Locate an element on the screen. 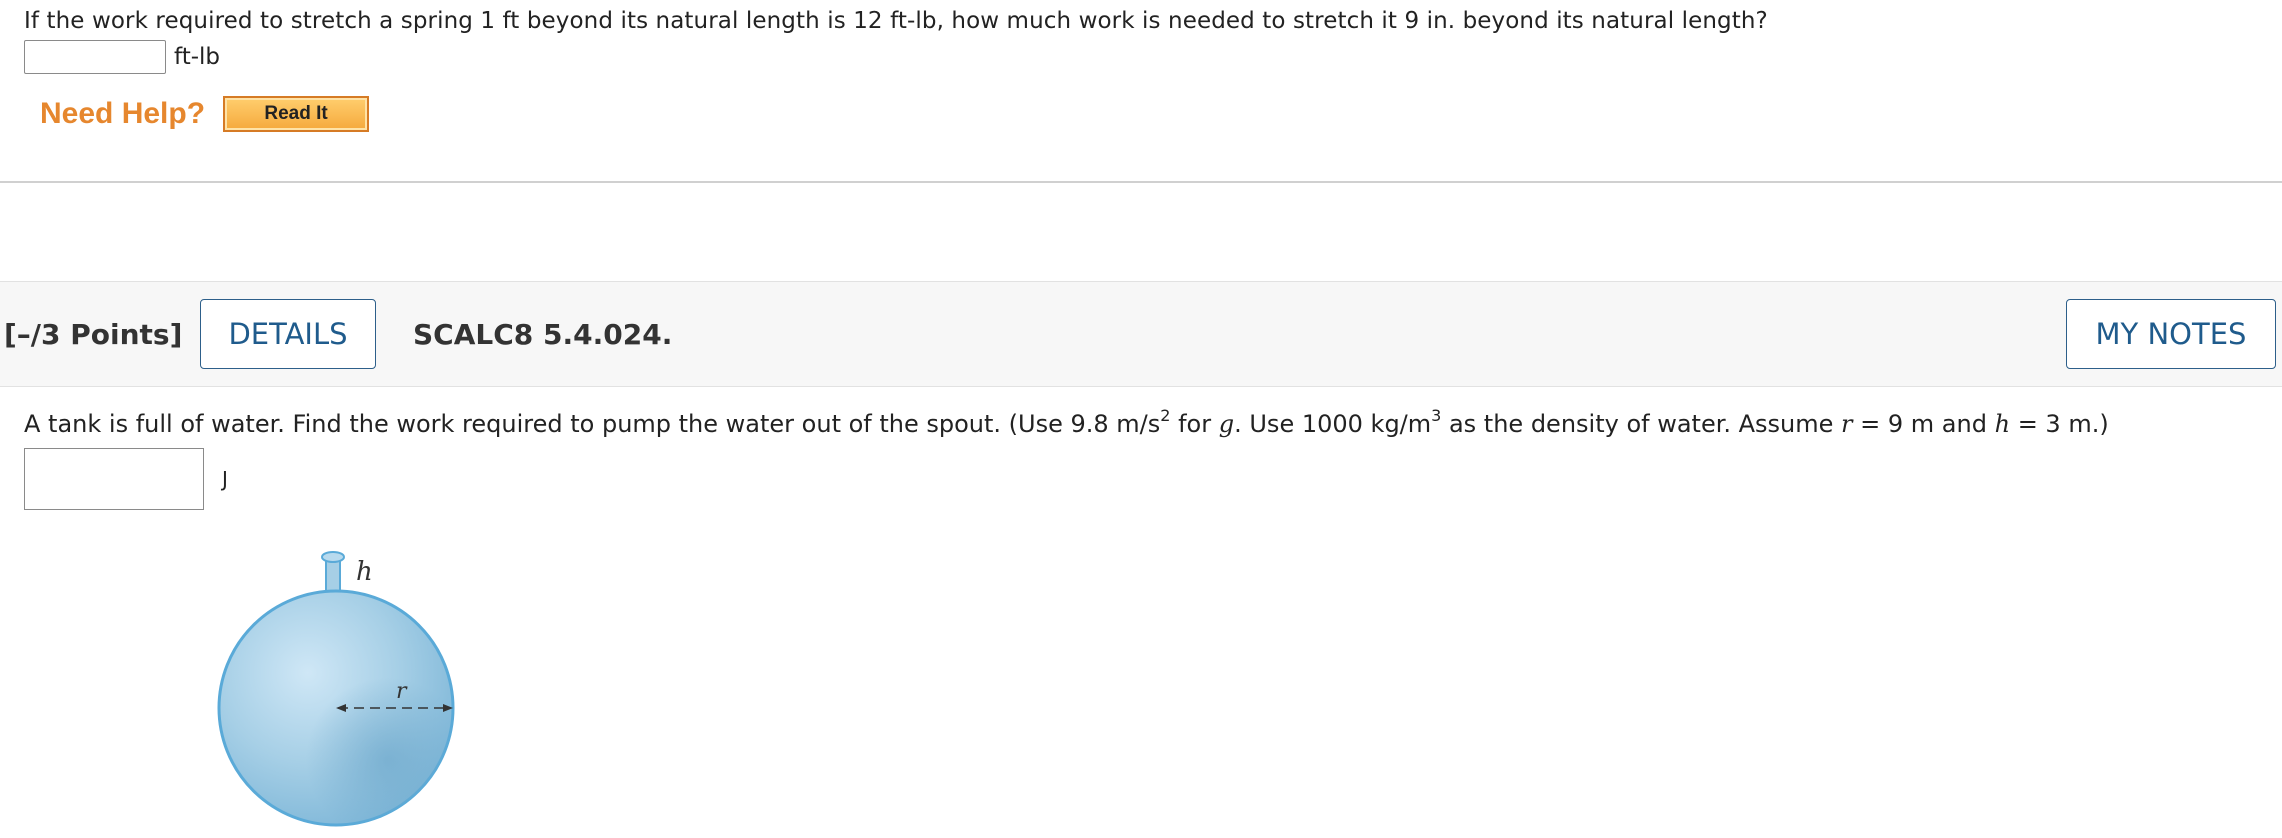 This screenshot has height=838, width=2282. points-label: [–/3 Points] is located at coordinates (93, 334).